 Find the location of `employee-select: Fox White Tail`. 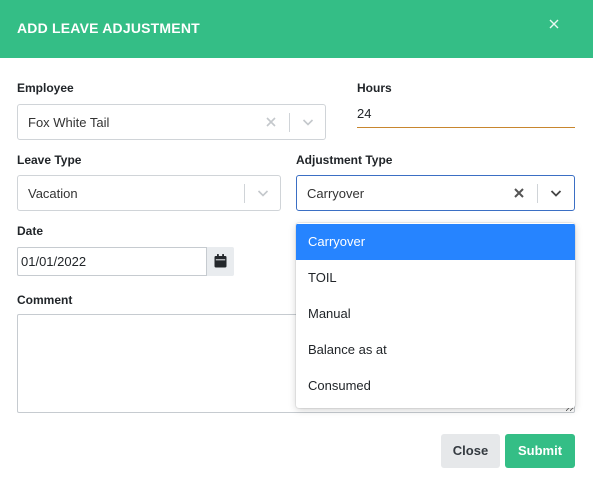

employee-select: Fox White Tail is located at coordinates (171, 122).